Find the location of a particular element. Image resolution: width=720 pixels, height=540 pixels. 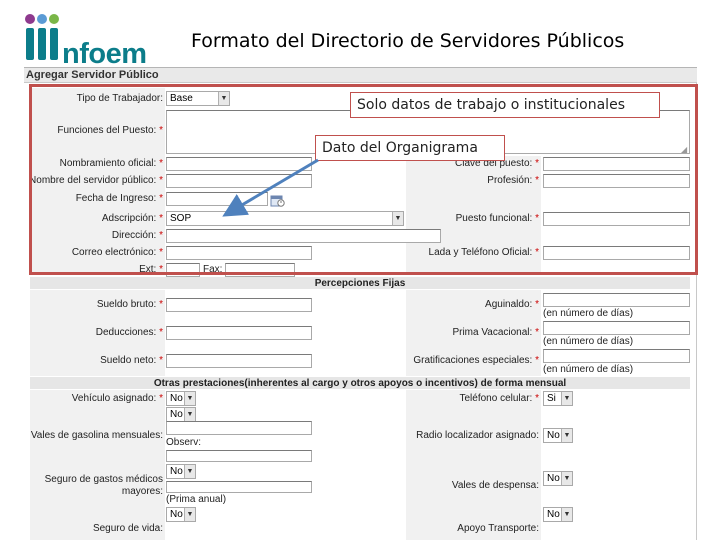

prima-vacacional-input is located at coordinates (616, 328).